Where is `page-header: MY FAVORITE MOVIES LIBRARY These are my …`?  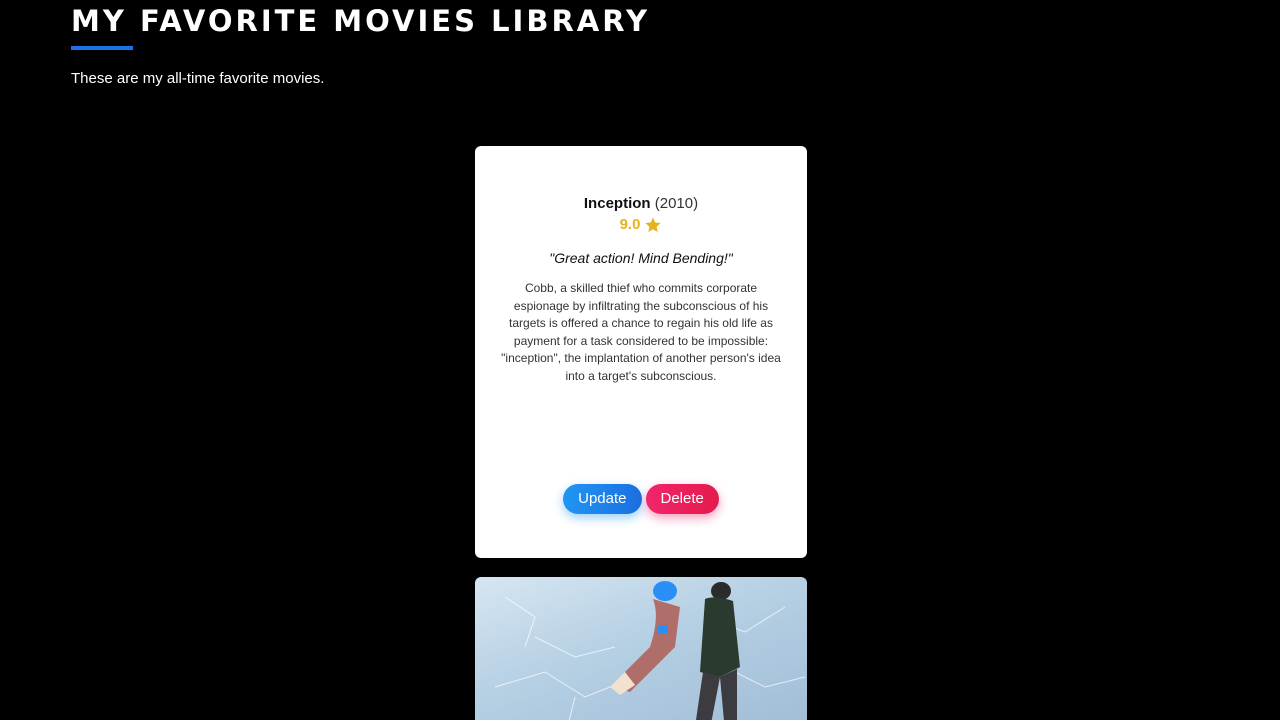
page-header: MY FAVORITE MOVIES LIBRARY These are my … is located at coordinates (360, 45).